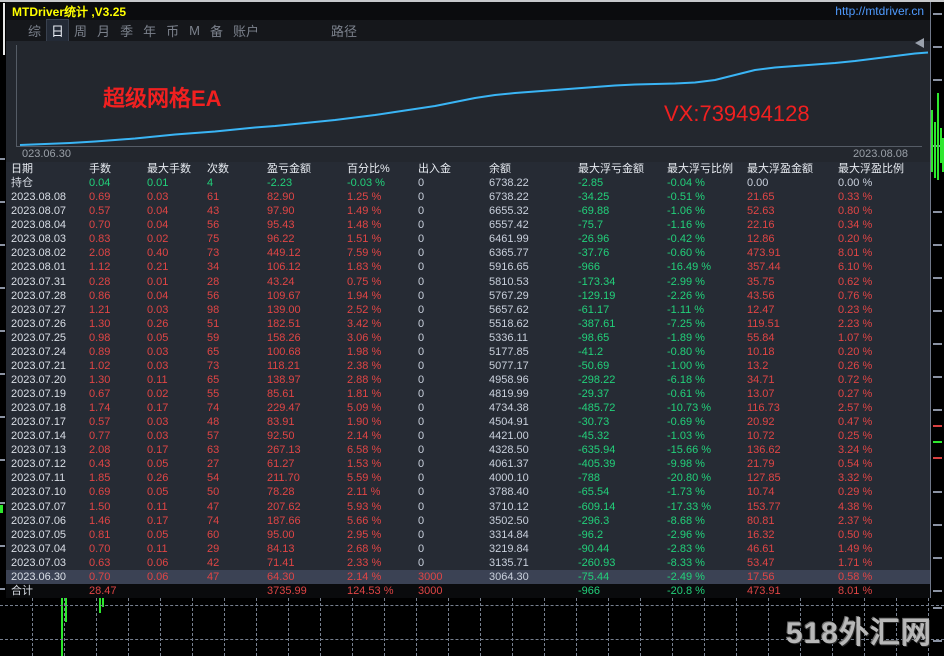  I want to click on table-cell: 13.2, so click(758, 365).